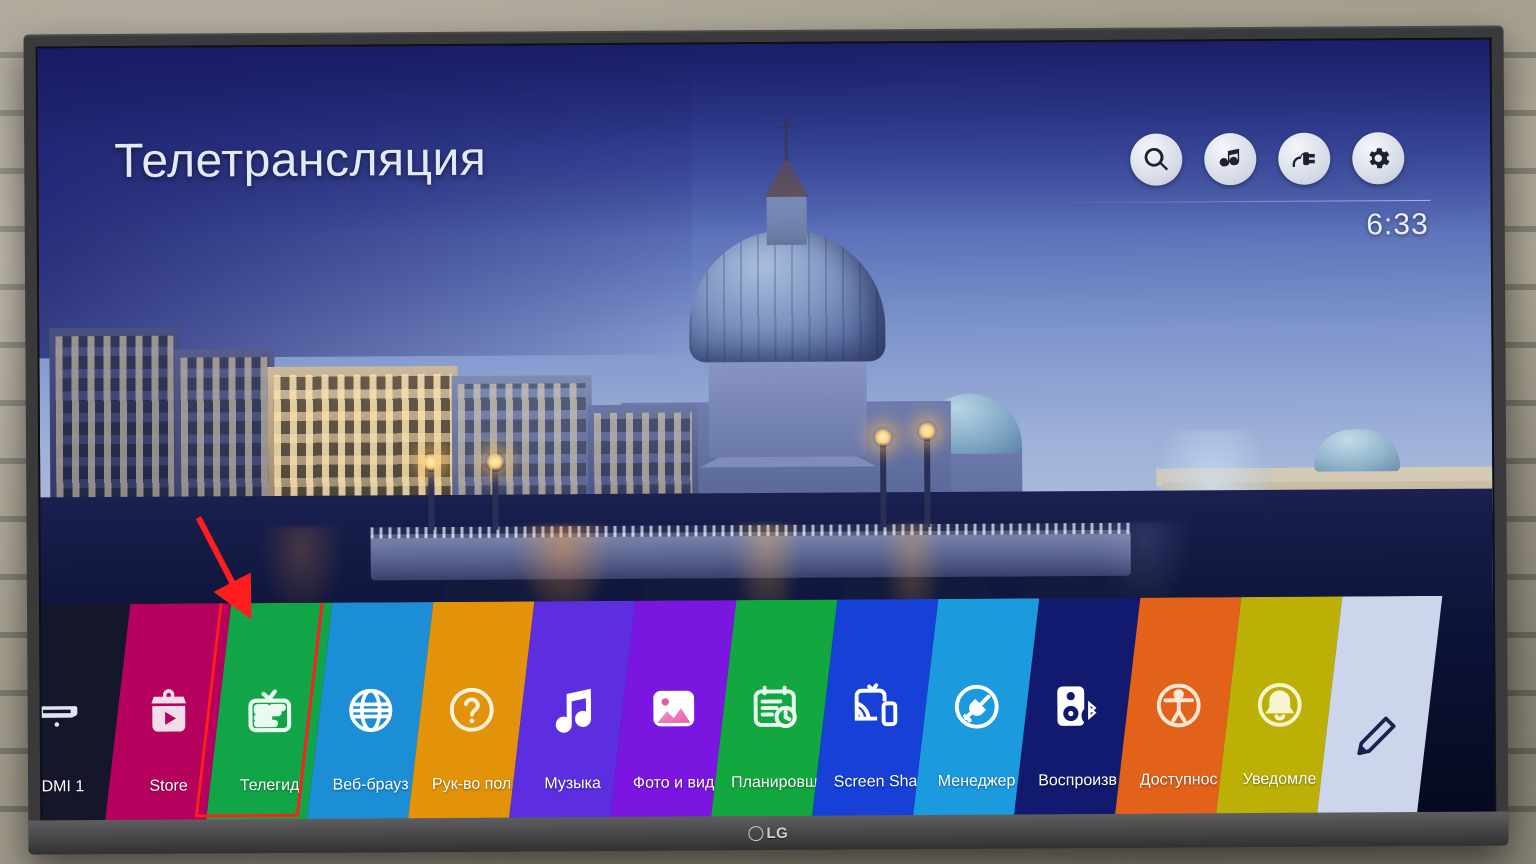 This screenshot has width=1536, height=864. What do you see at coordinates (976, 781) in the screenshot?
I see `launcher-tile-label: Менеджер` at bounding box center [976, 781].